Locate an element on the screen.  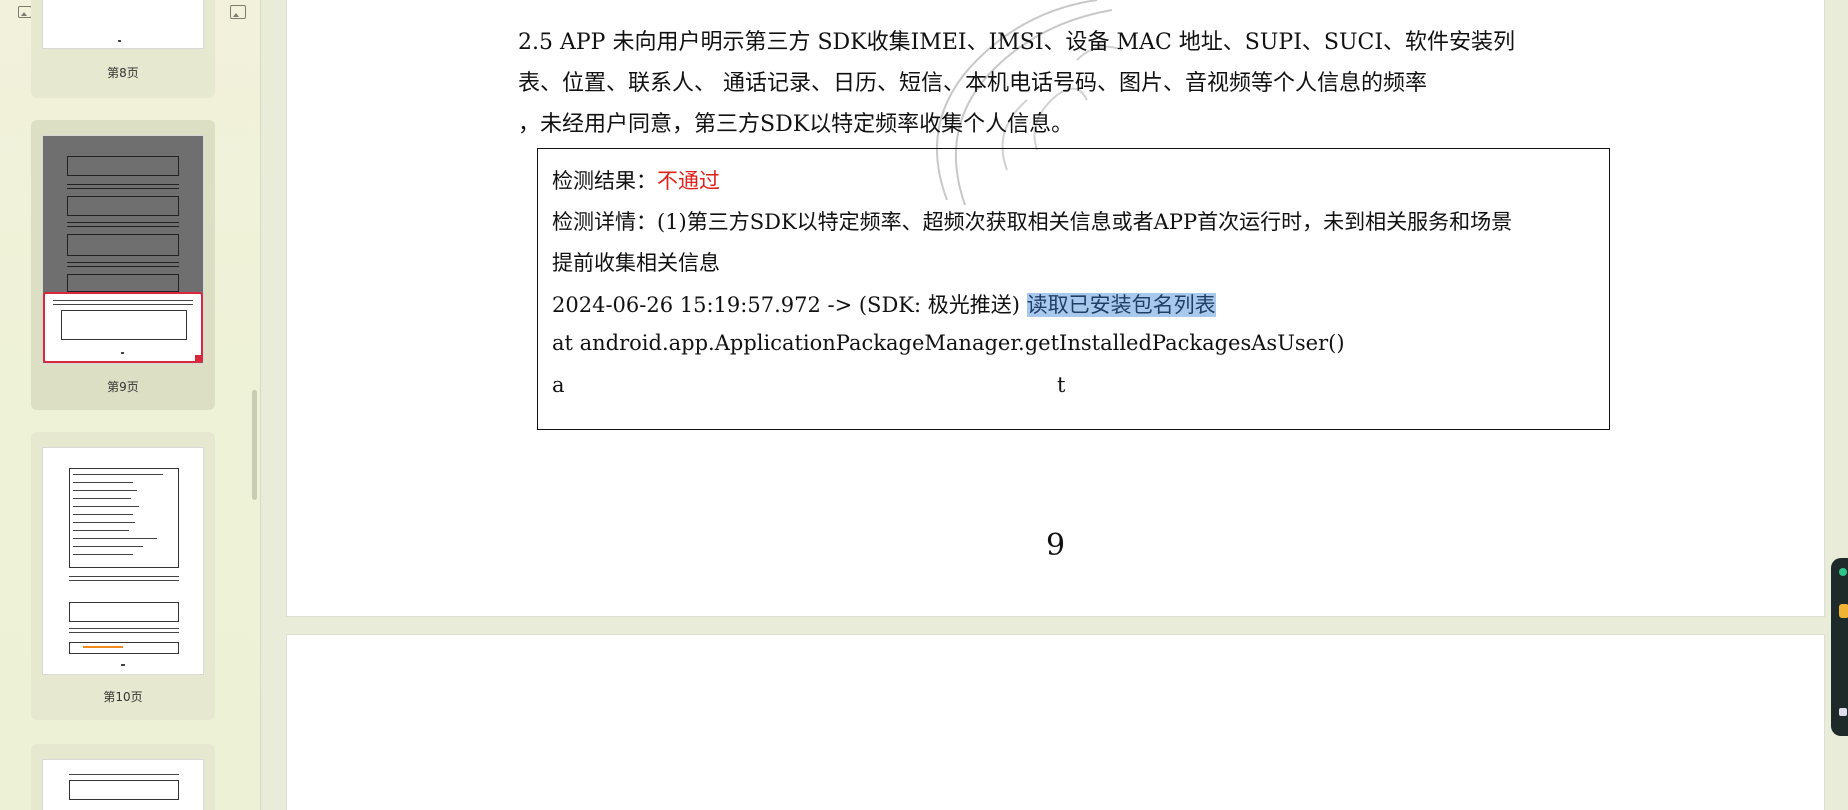
trail-char-t: t is located at coordinates (1061, 385).